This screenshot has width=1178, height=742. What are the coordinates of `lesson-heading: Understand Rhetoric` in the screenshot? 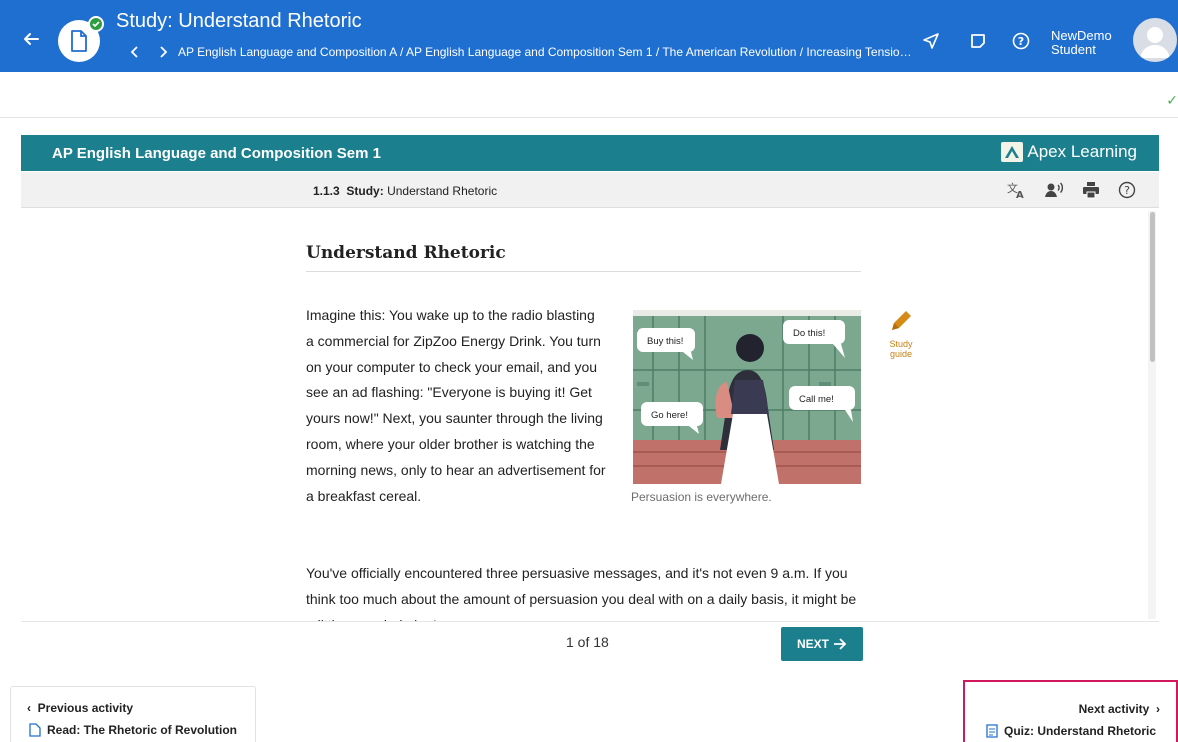 It's located at (406, 253).